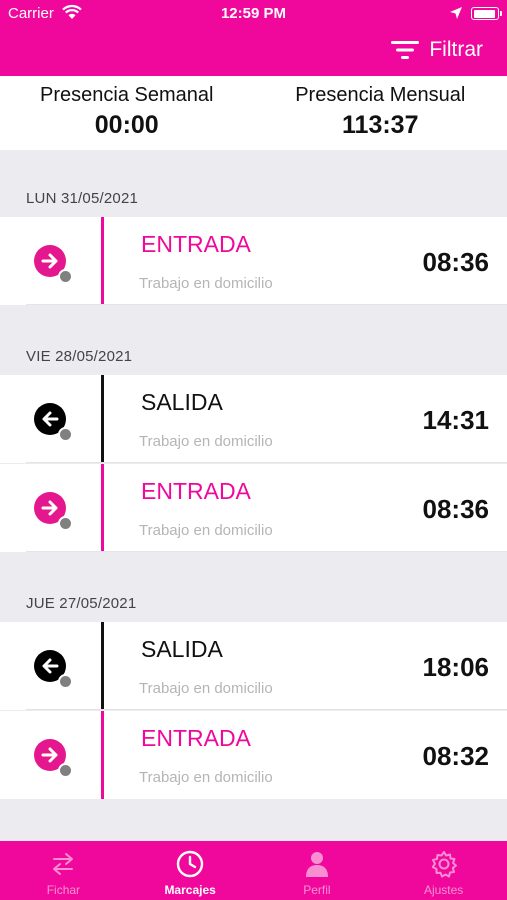  I want to click on weekly-presence: Presencia Semanal 00:00, so click(127, 113).